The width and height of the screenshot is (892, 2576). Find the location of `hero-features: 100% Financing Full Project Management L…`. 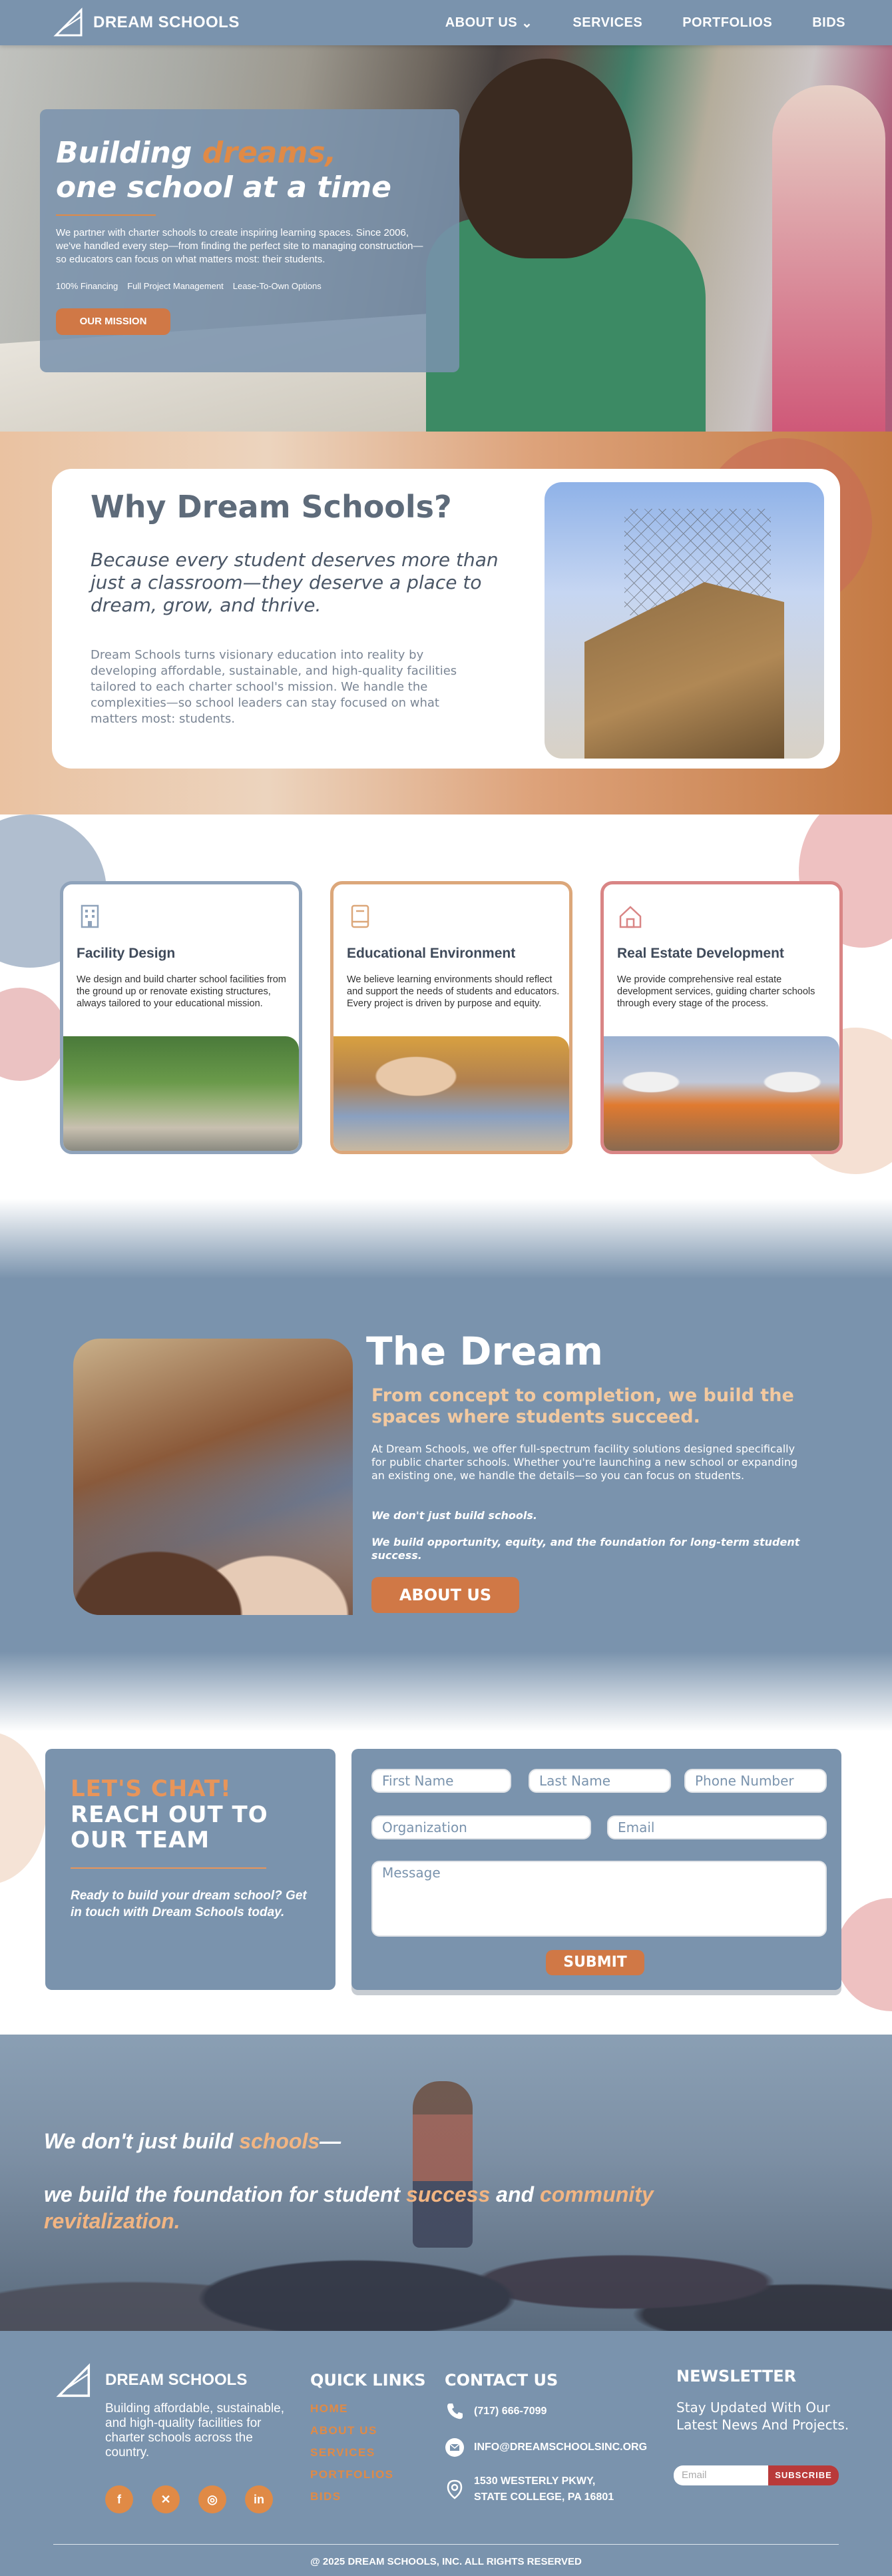

hero-features: 100% Financing Full Project Management L… is located at coordinates (249, 286).